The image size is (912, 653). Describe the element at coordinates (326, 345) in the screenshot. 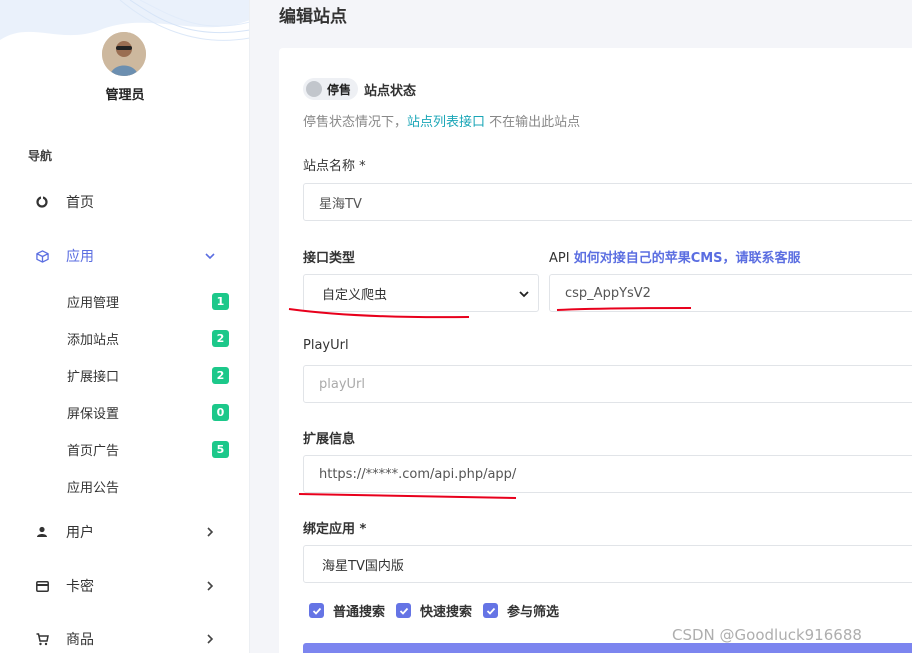

I see `playurl-label: PlayUrl` at that location.